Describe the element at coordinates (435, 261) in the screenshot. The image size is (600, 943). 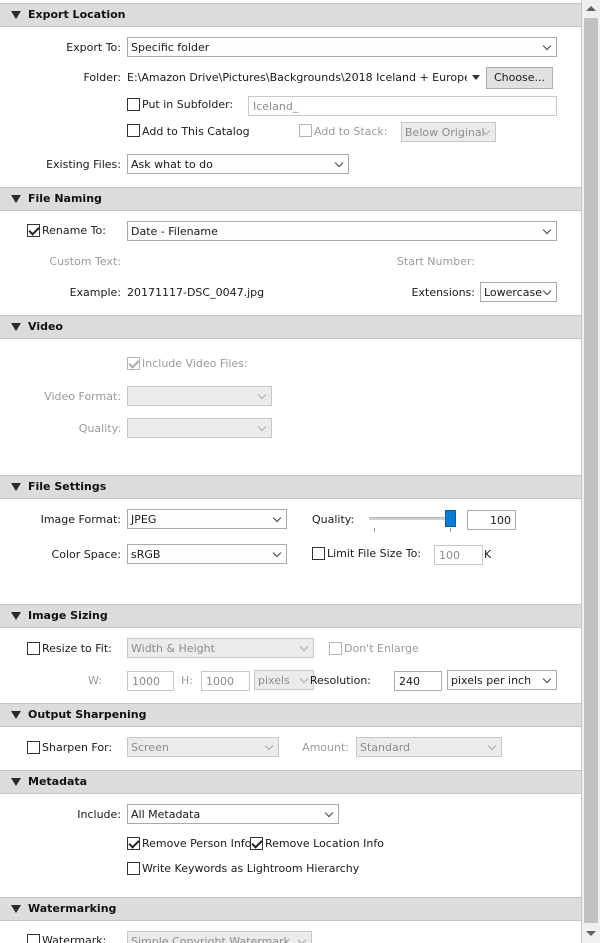
I see `start-number-label: Start Number:` at that location.